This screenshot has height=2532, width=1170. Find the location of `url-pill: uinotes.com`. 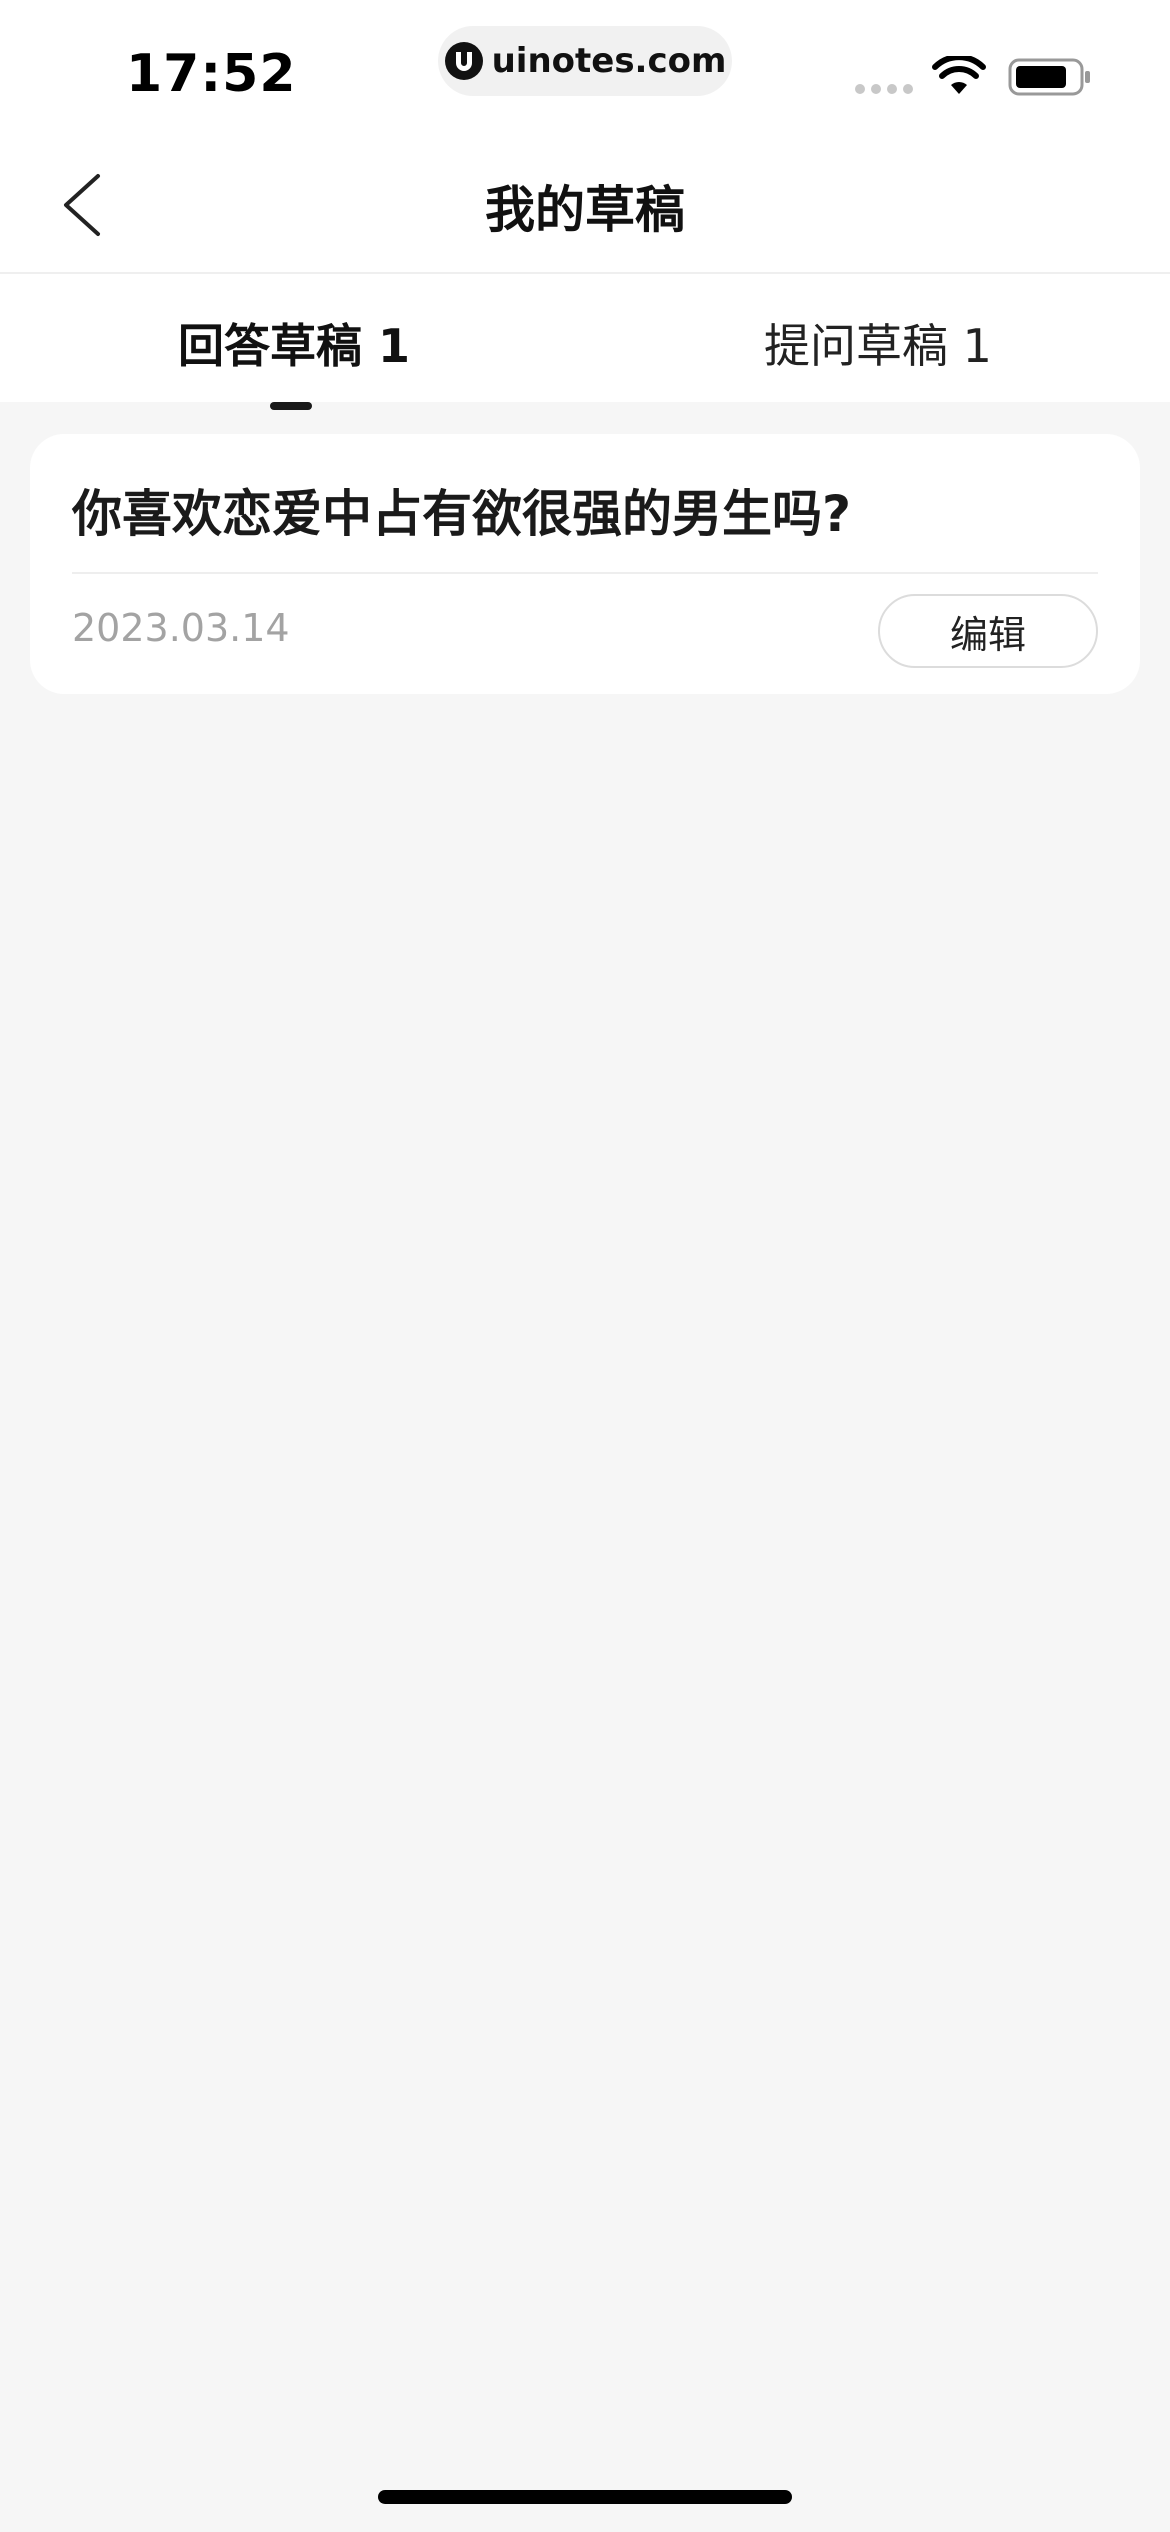

url-pill: uinotes.com is located at coordinates (585, 61).